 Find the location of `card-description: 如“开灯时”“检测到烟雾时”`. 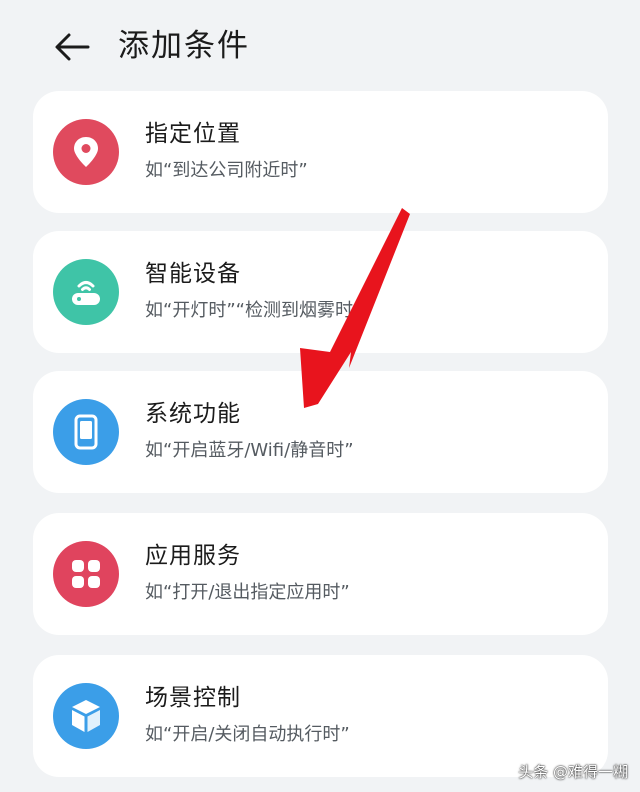

card-description: 如“开灯时”“检测到烟雾时” is located at coordinates (254, 310).